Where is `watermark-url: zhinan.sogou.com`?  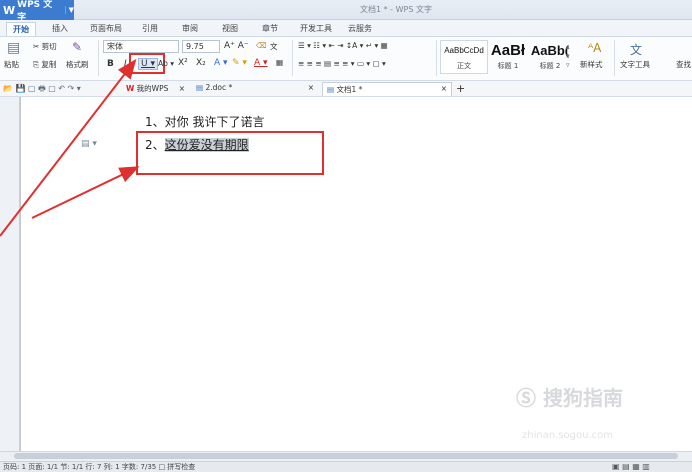
watermark-url: zhinan.sogou.com is located at coordinates (568, 435).